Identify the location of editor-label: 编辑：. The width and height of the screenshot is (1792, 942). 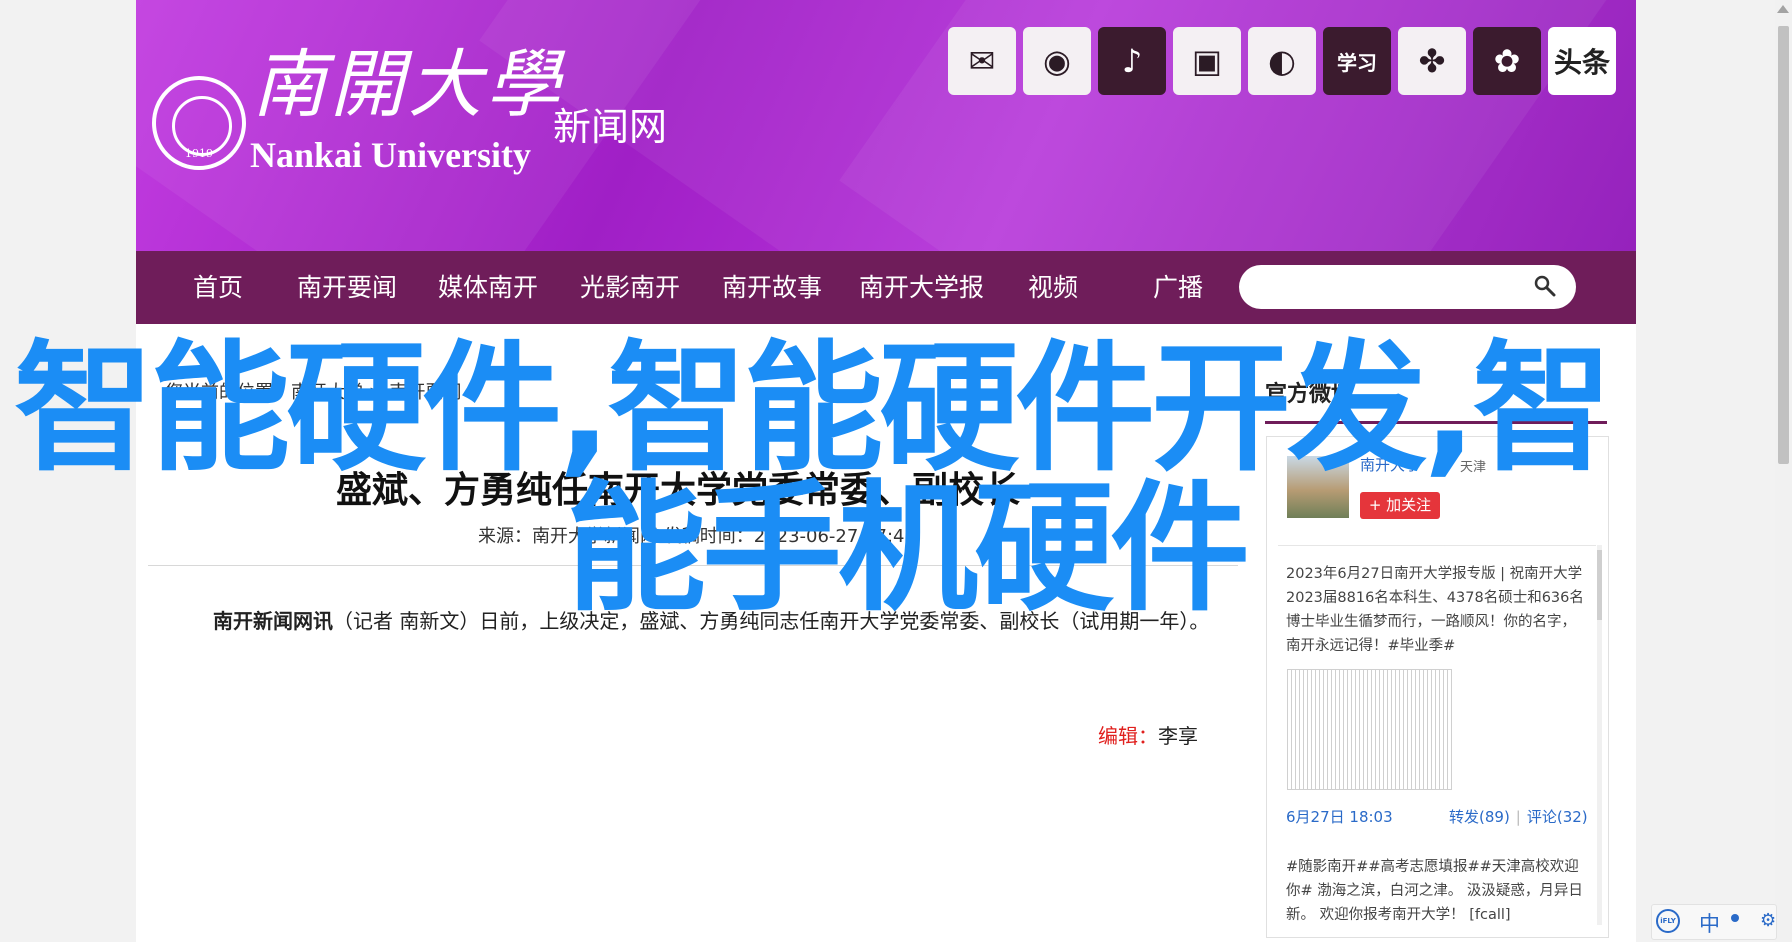
(1128, 736).